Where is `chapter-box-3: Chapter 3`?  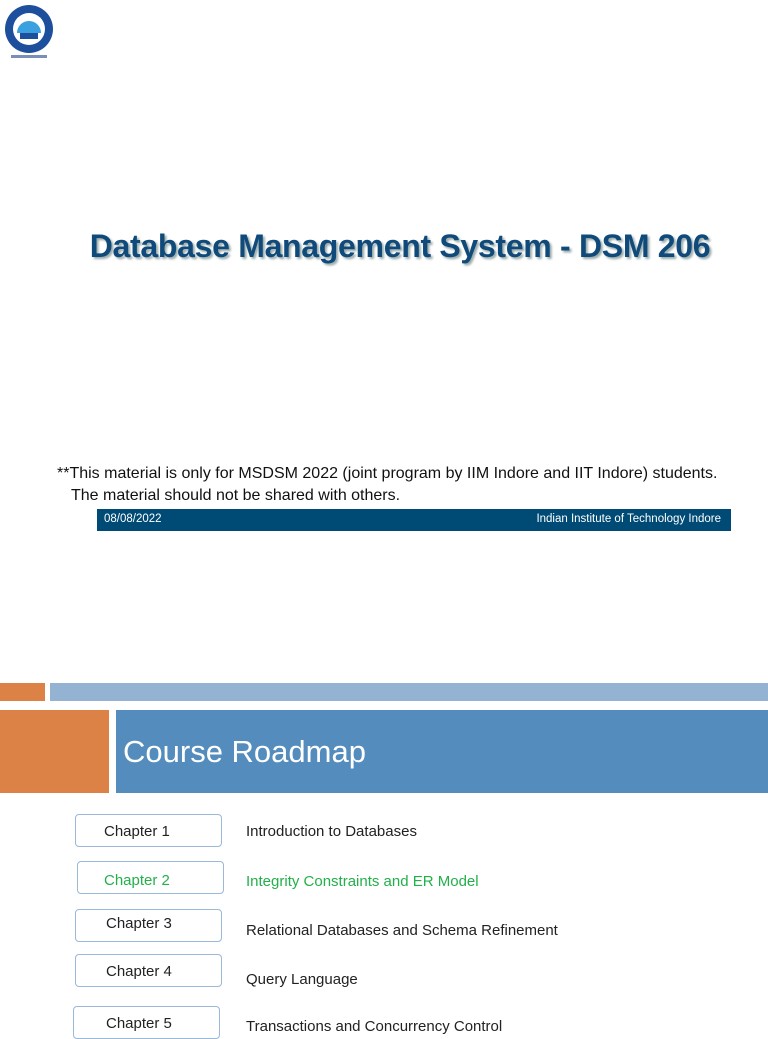
chapter-box-3: Chapter 3 is located at coordinates (148, 925).